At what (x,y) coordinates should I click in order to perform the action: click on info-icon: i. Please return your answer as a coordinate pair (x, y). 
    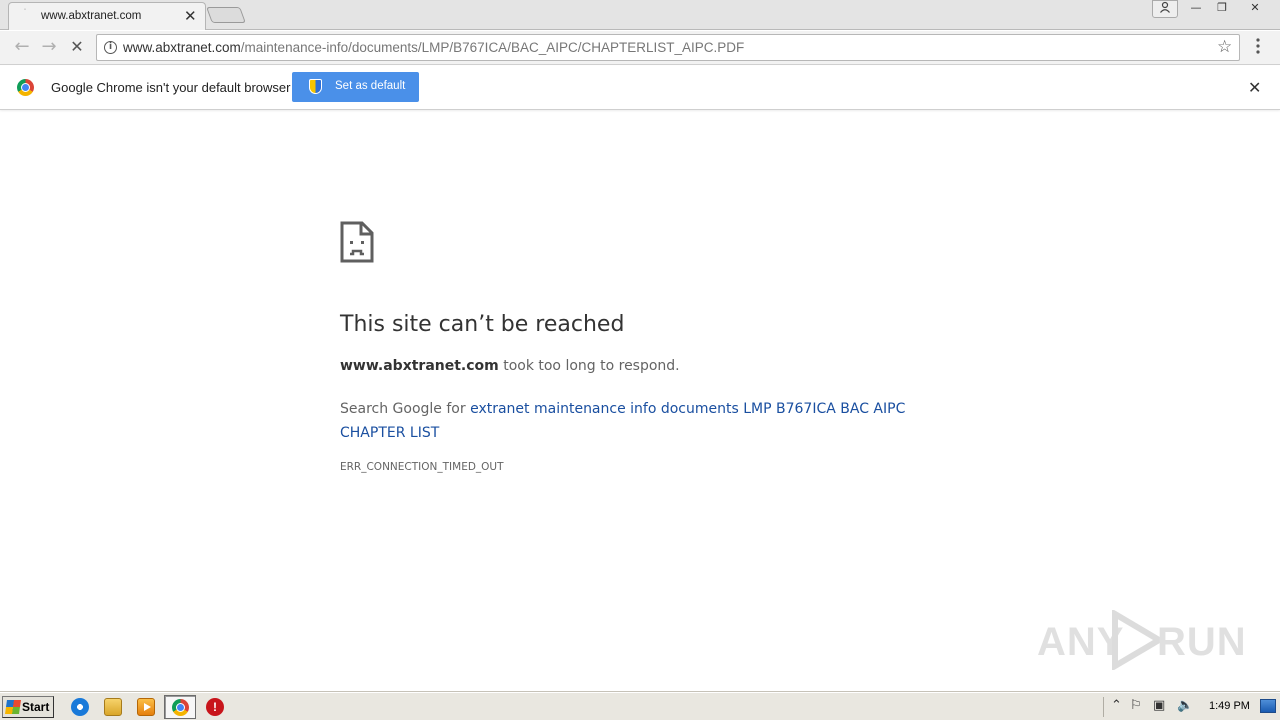
    Looking at the image, I should click on (110, 47).